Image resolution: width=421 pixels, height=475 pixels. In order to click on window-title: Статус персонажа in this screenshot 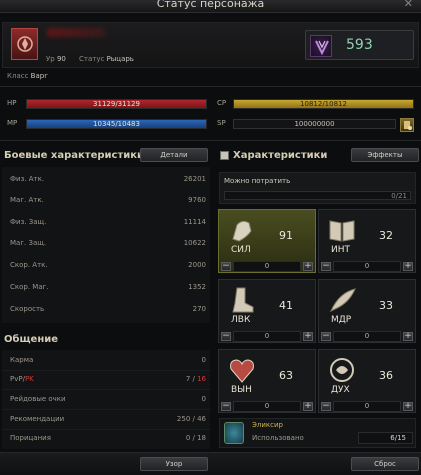, I will do `click(210, 5)`.